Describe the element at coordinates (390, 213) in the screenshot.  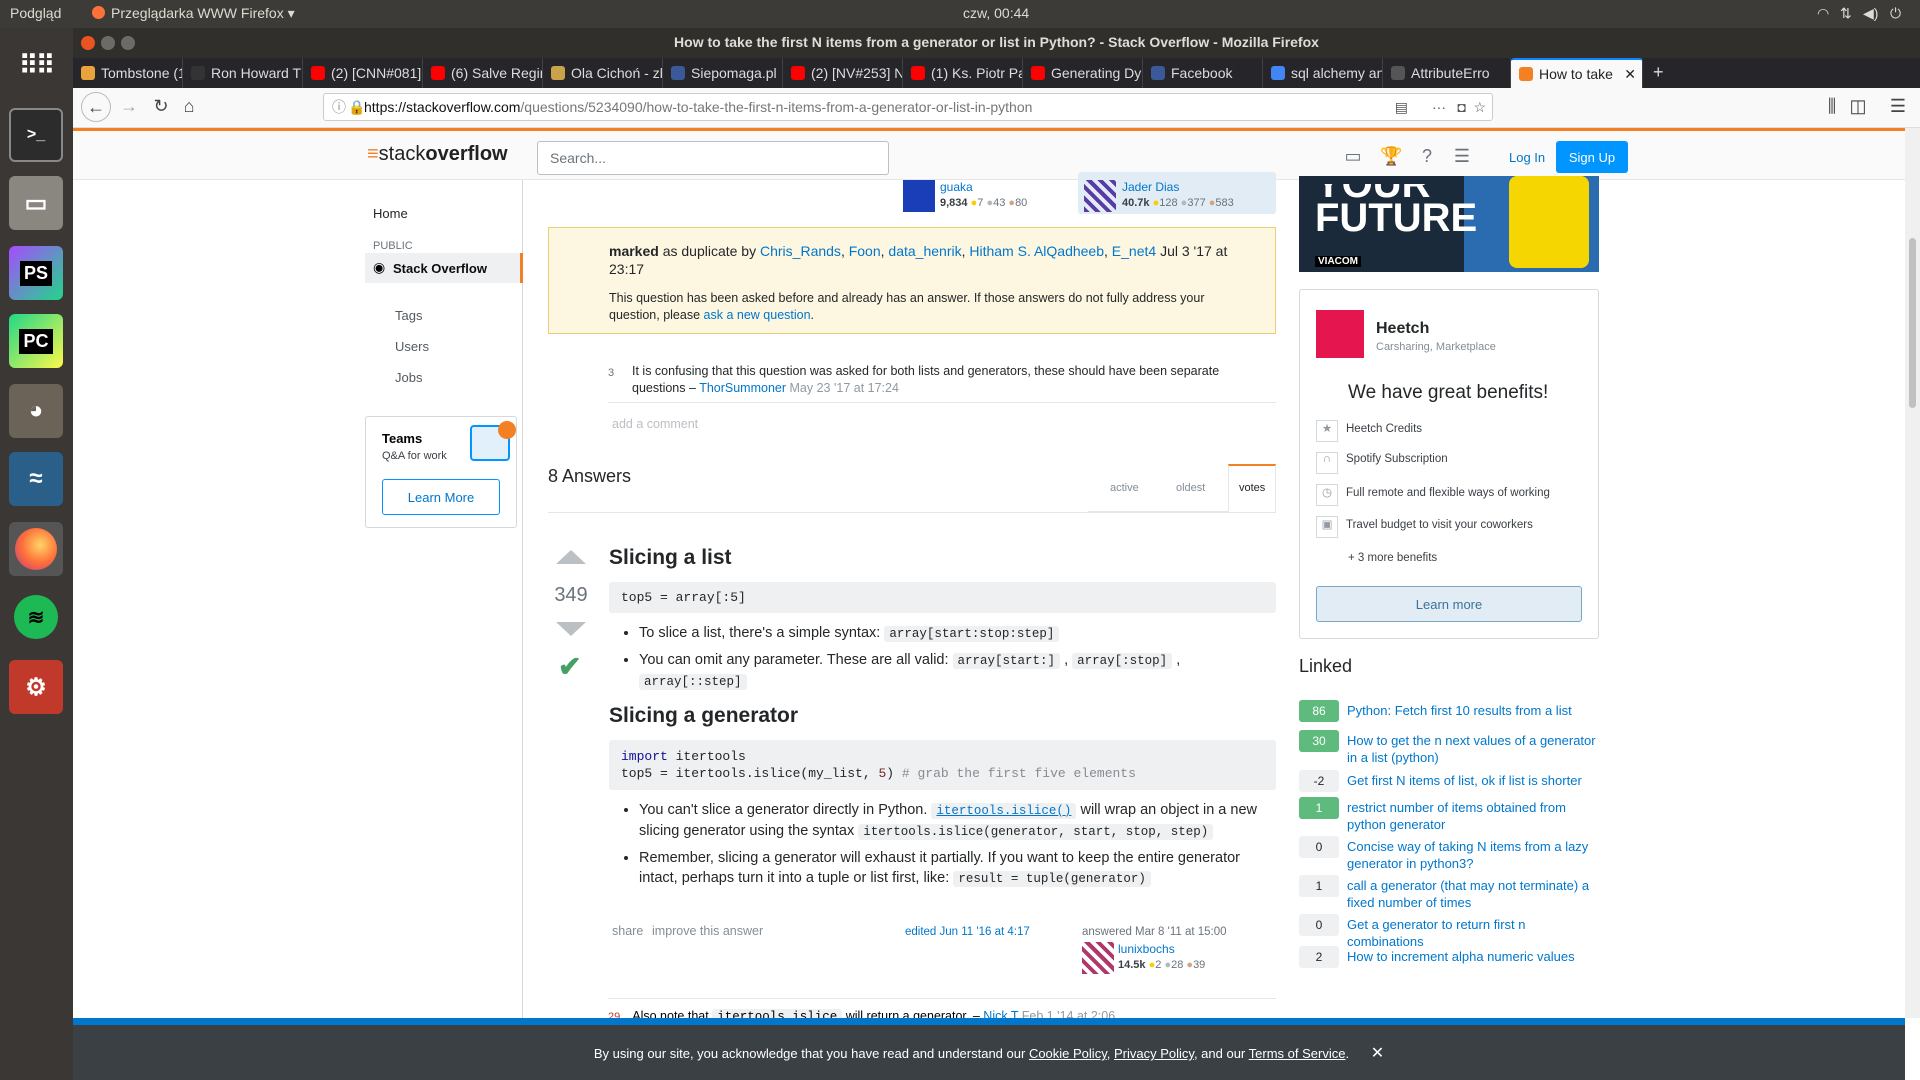
I see `nav-home: Home` at that location.